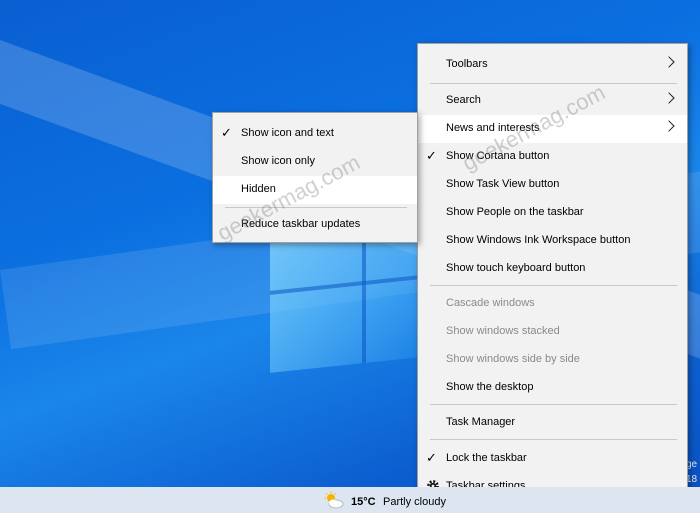  I want to click on menu-item-label: Cascade windows, so click(490, 303).